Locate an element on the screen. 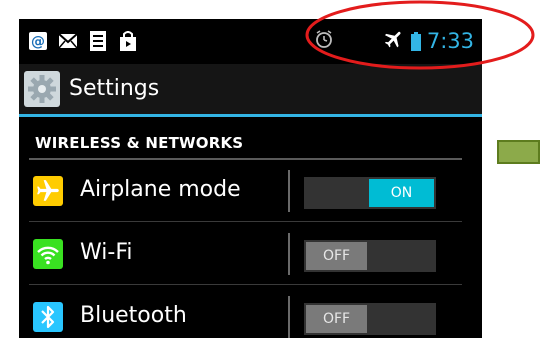 This screenshot has height=338, width=543. settings-row-airplane-mode: Airplane mode ON is located at coordinates (250, 191).